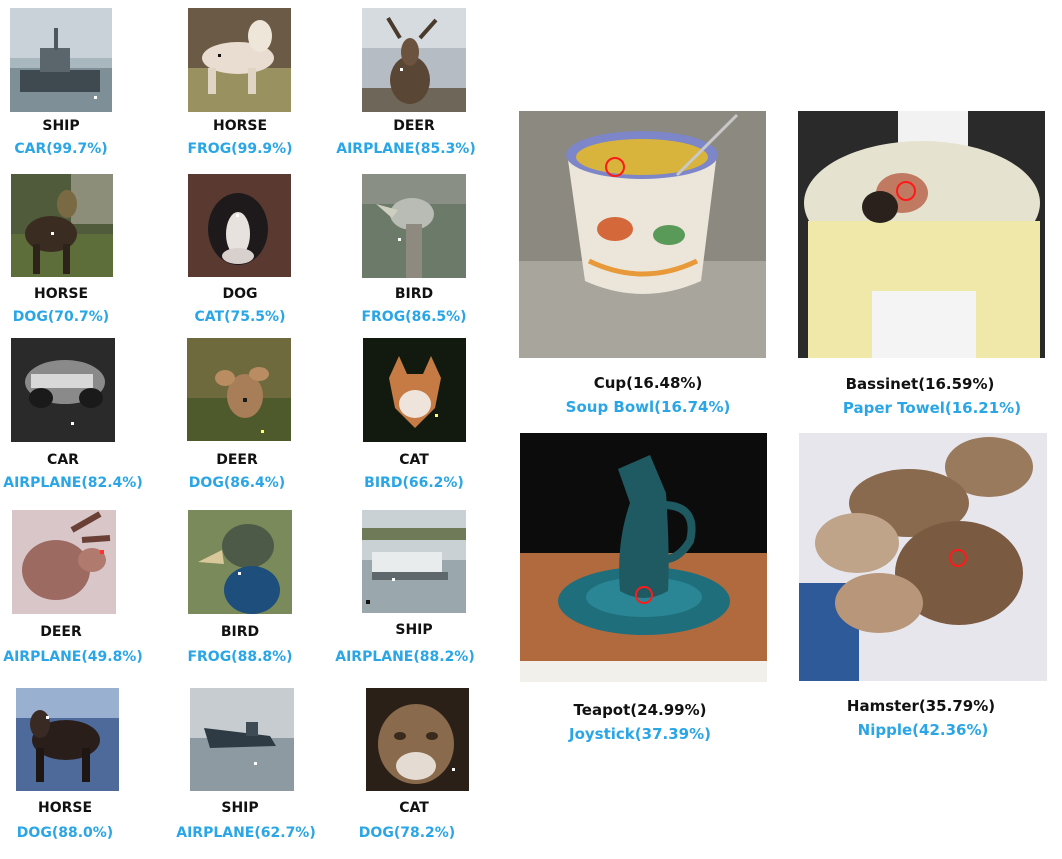  What do you see at coordinates (65, 833) in the screenshot?
I see `cifar-adversarial-label: DOG(88.0%)` at bounding box center [65, 833].